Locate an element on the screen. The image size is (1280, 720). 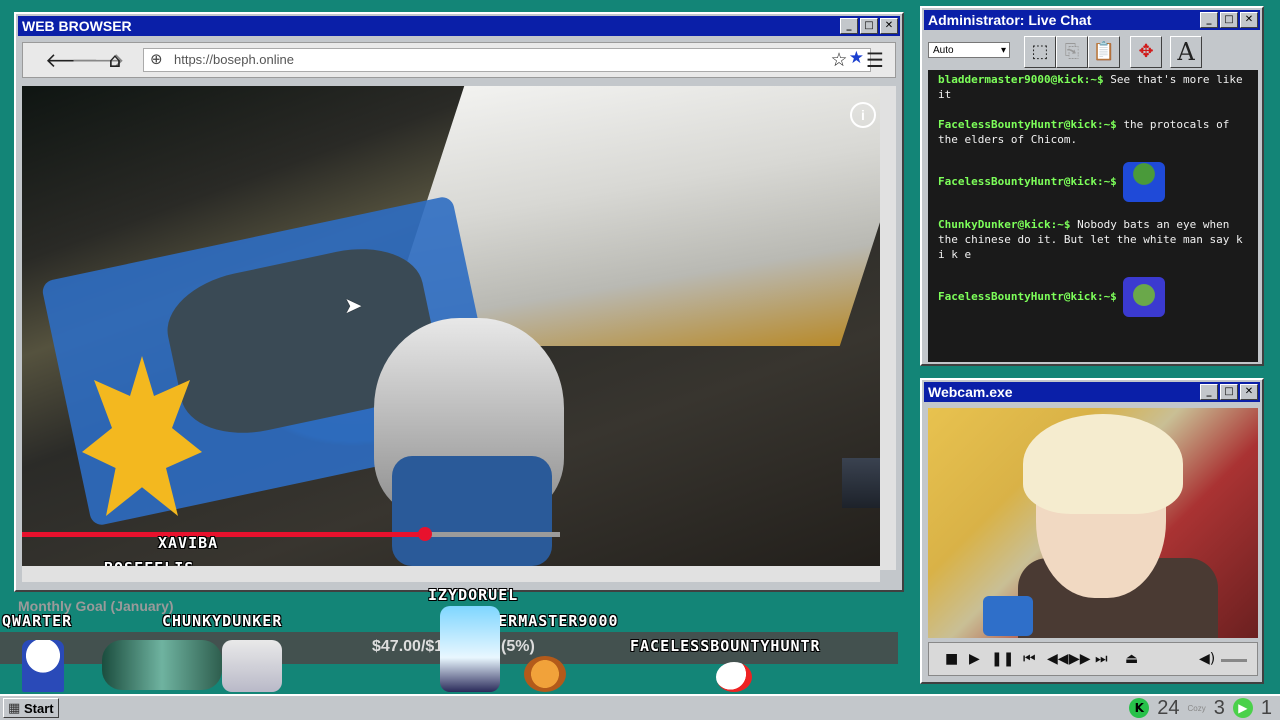
skip-forward-icon: ⏭ is located at coordinates (1101, 659).